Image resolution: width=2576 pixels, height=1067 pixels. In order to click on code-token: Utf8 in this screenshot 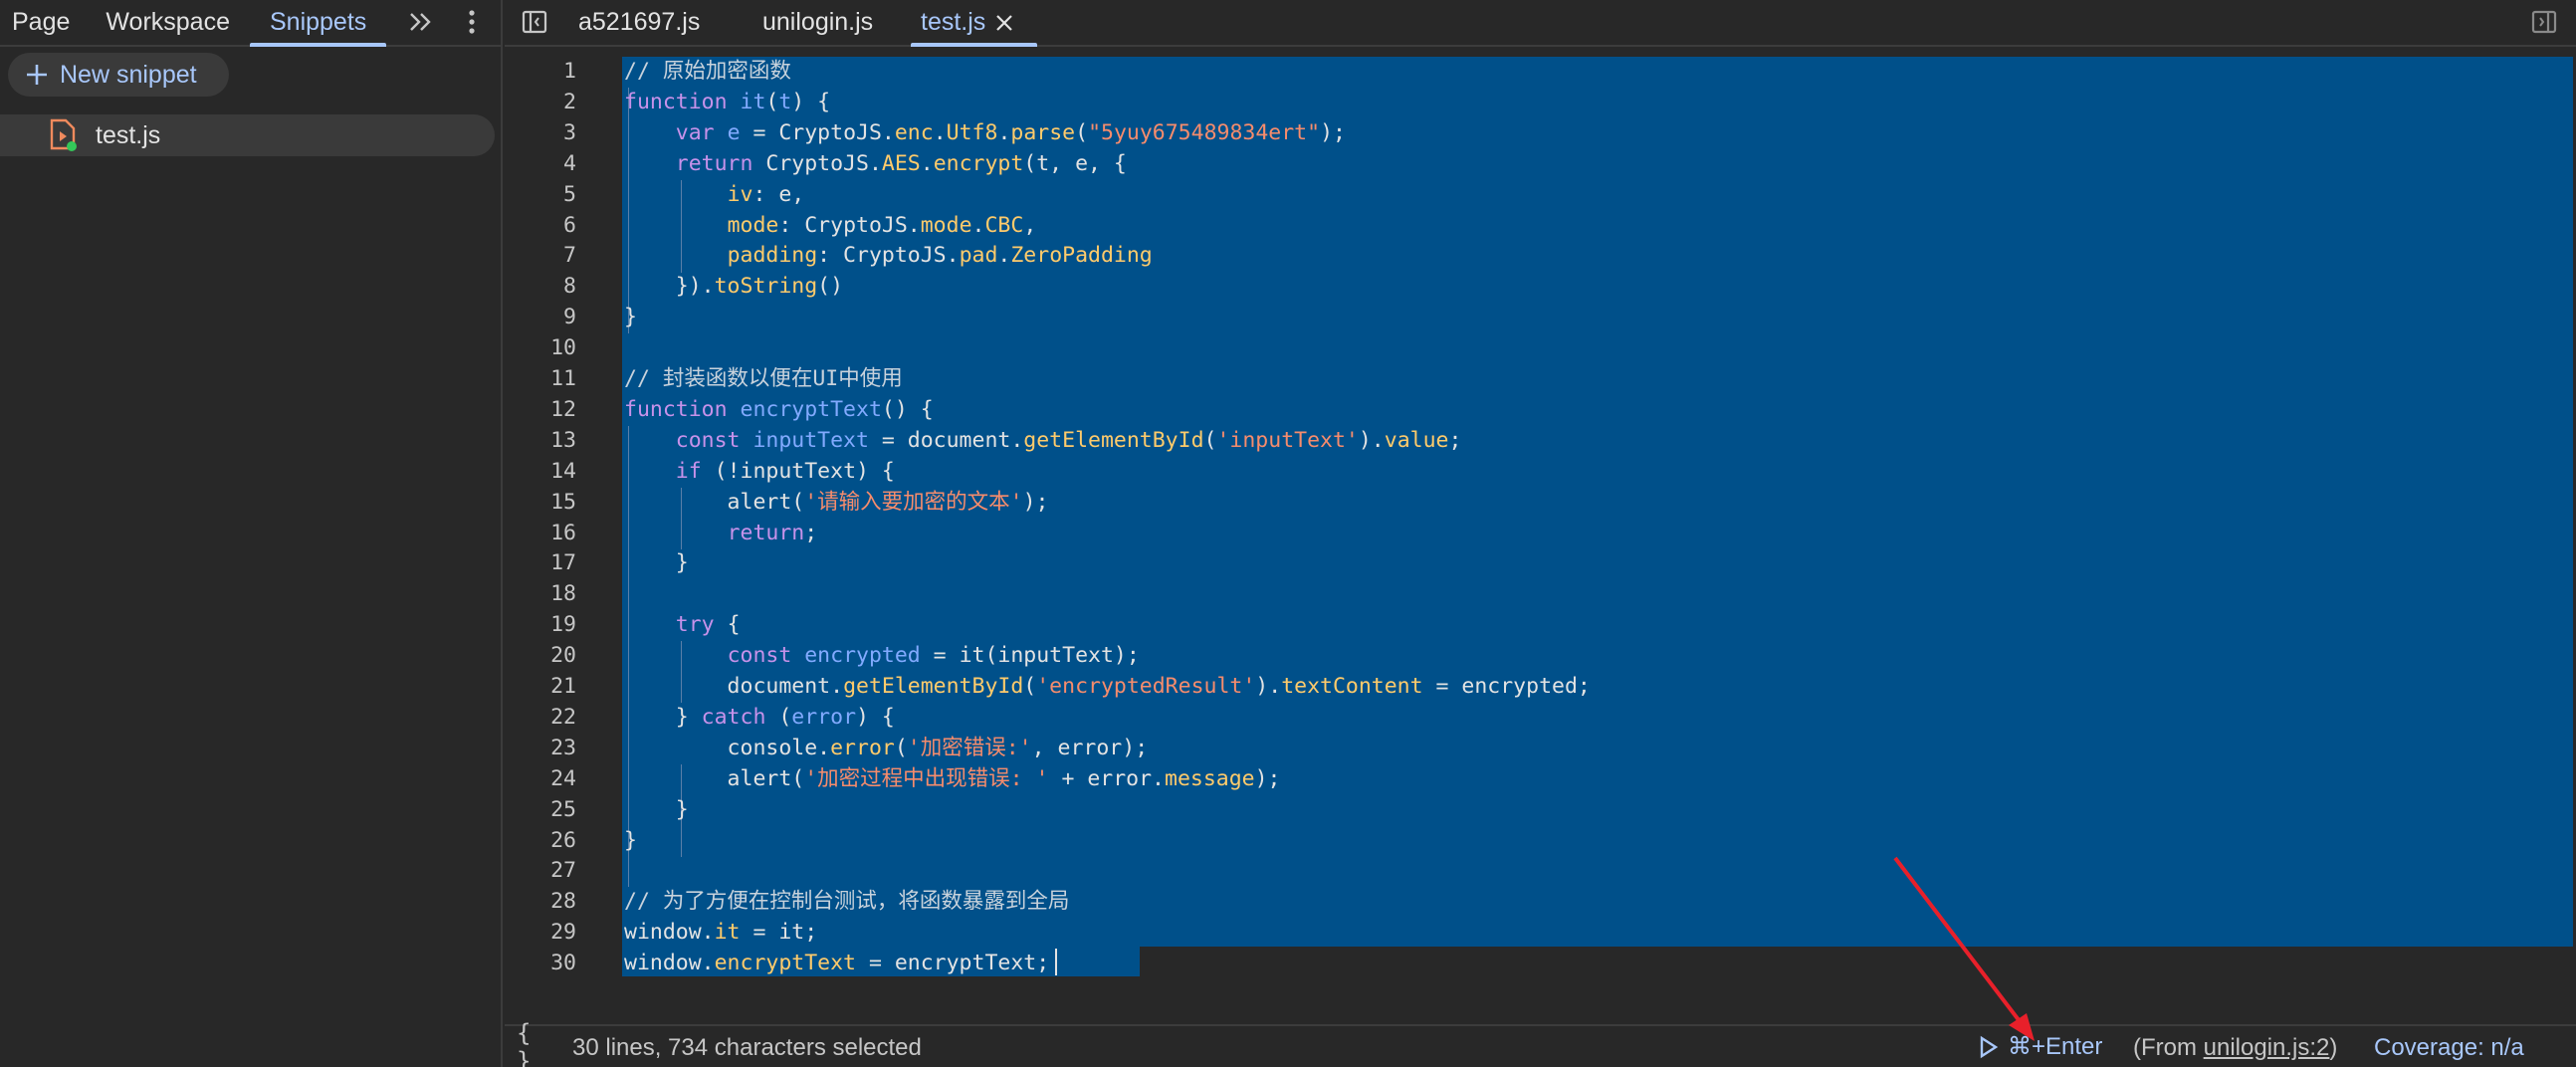, I will do `click(972, 132)`.